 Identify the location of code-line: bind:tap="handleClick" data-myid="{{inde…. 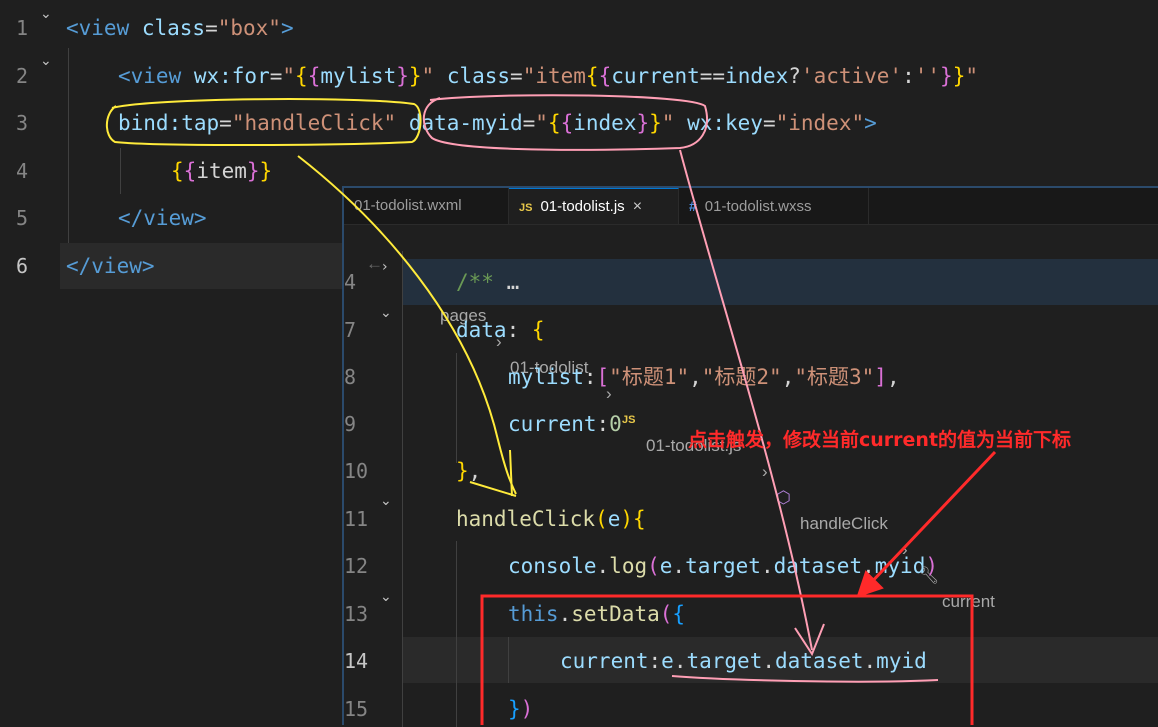
(497, 123).